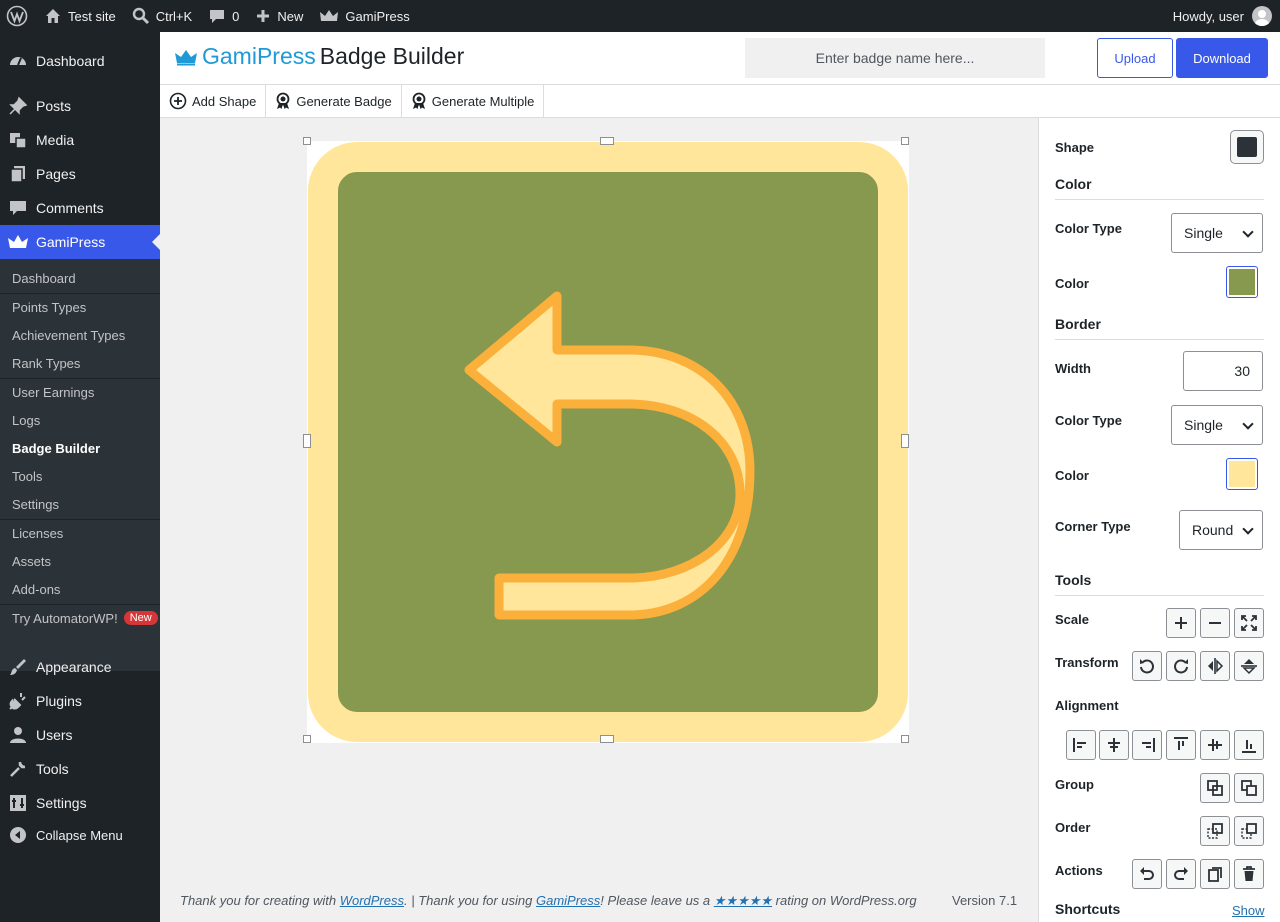 Image resolution: width=1280 pixels, height=922 pixels. What do you see at coordinates (80, 803) in the screenshot?
I see `sidebar-item-settings: Settings` at bounding box center [80, 803].